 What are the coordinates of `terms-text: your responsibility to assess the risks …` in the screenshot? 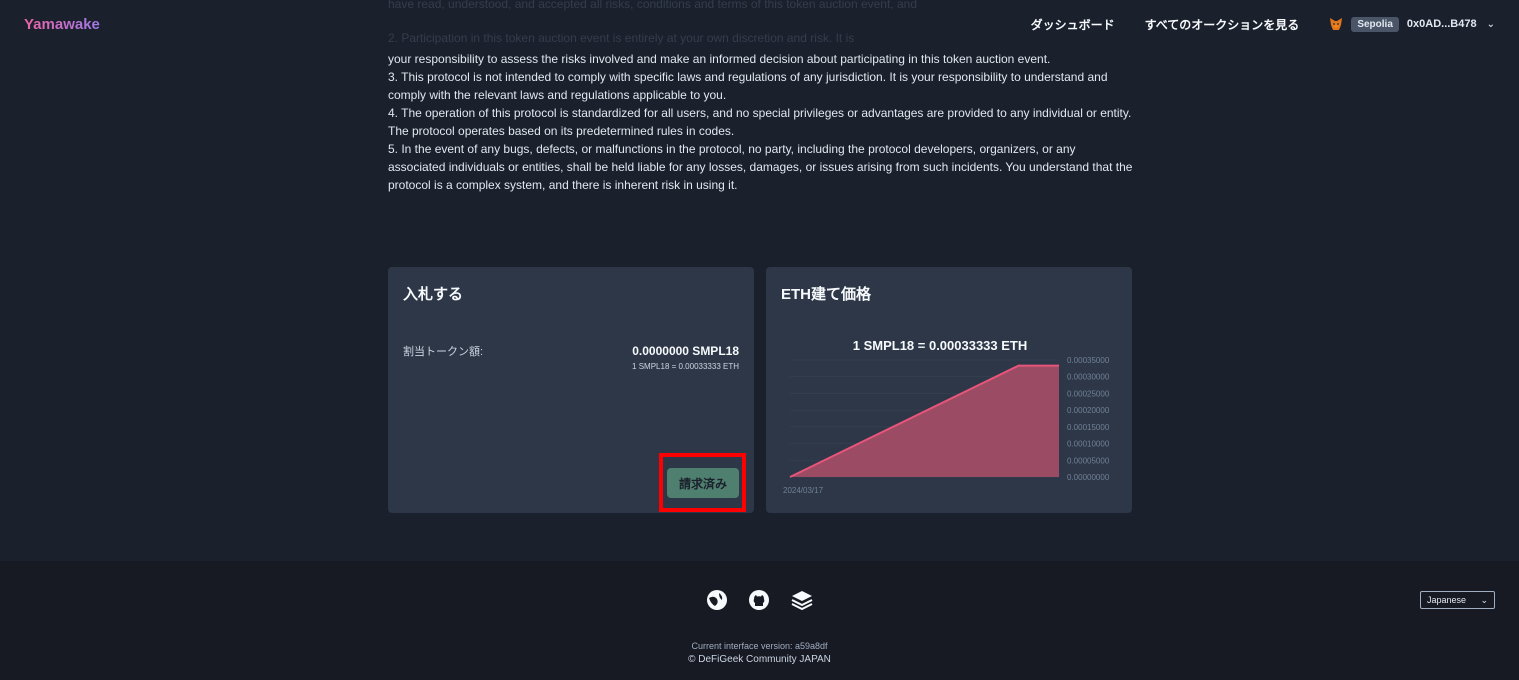 It's located at (760, 122).